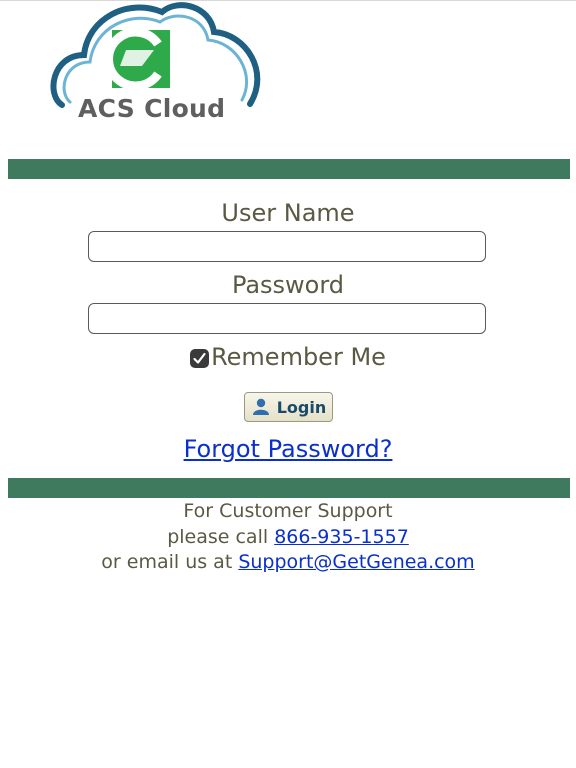  What do you see at coordinates (341, 537) in the screenshot?
I see `support-phone-link: 866-935-1557` at bounding box center [341, 537].